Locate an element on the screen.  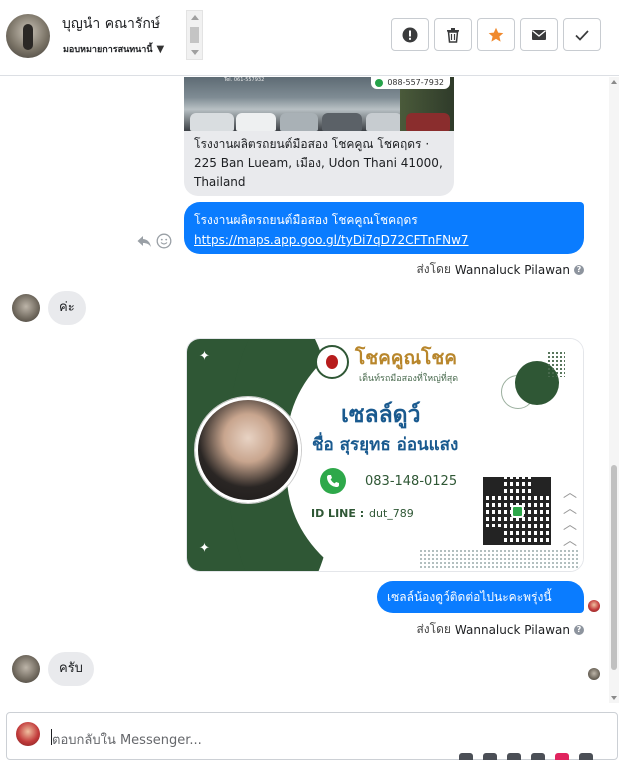
emoji-react-icon is located at coordinates (164, 241).